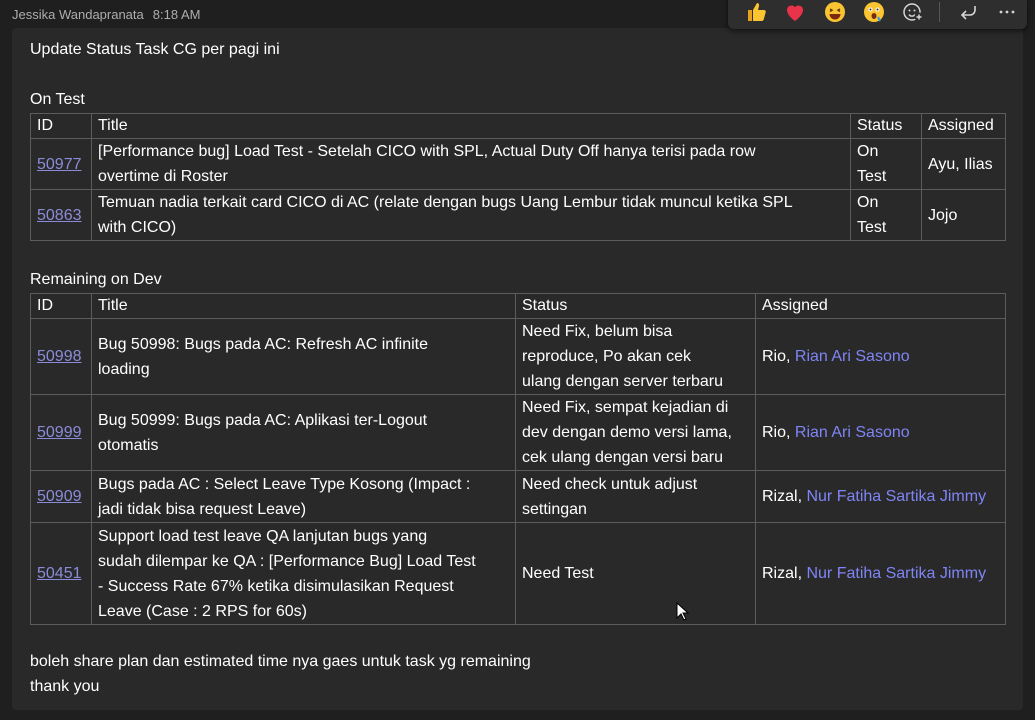  I want to click on task-status: Need check untuk adjust settingan, so click(635, 496).